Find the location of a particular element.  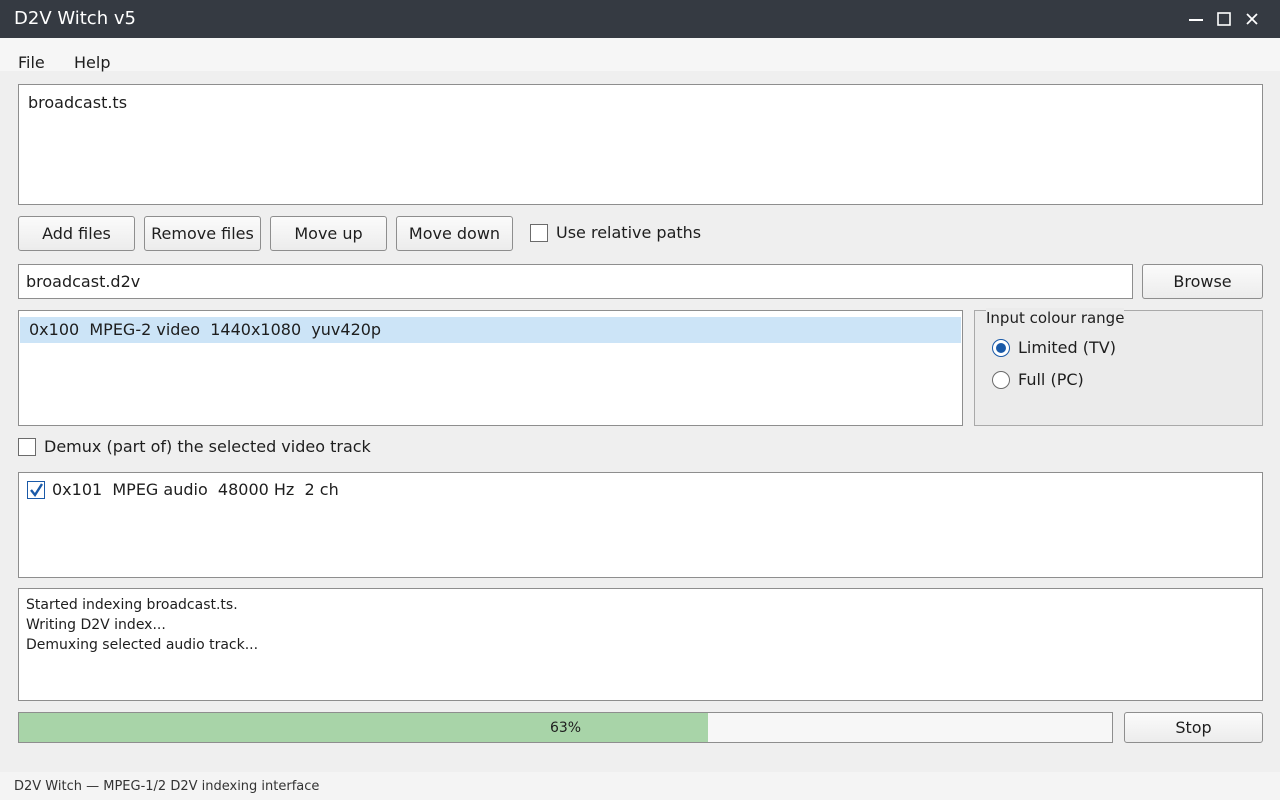

limited-tv-radio is located at coordinates (1001, 348).